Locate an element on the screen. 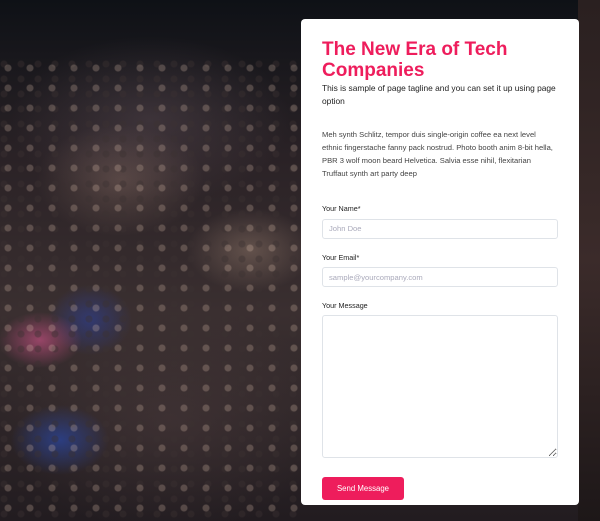 This screenshot has width=600, height=521. email-input is located at coordinates (440, 277).